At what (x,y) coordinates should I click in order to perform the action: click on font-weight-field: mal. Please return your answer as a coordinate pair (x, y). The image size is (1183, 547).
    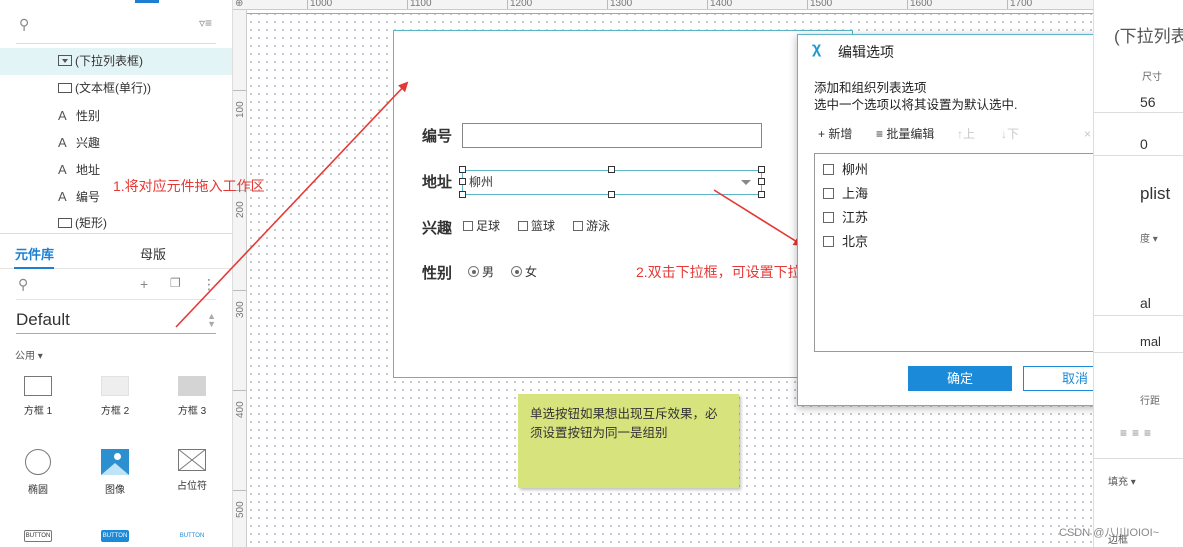
    Looking at the image, I should click on (1150, 341).